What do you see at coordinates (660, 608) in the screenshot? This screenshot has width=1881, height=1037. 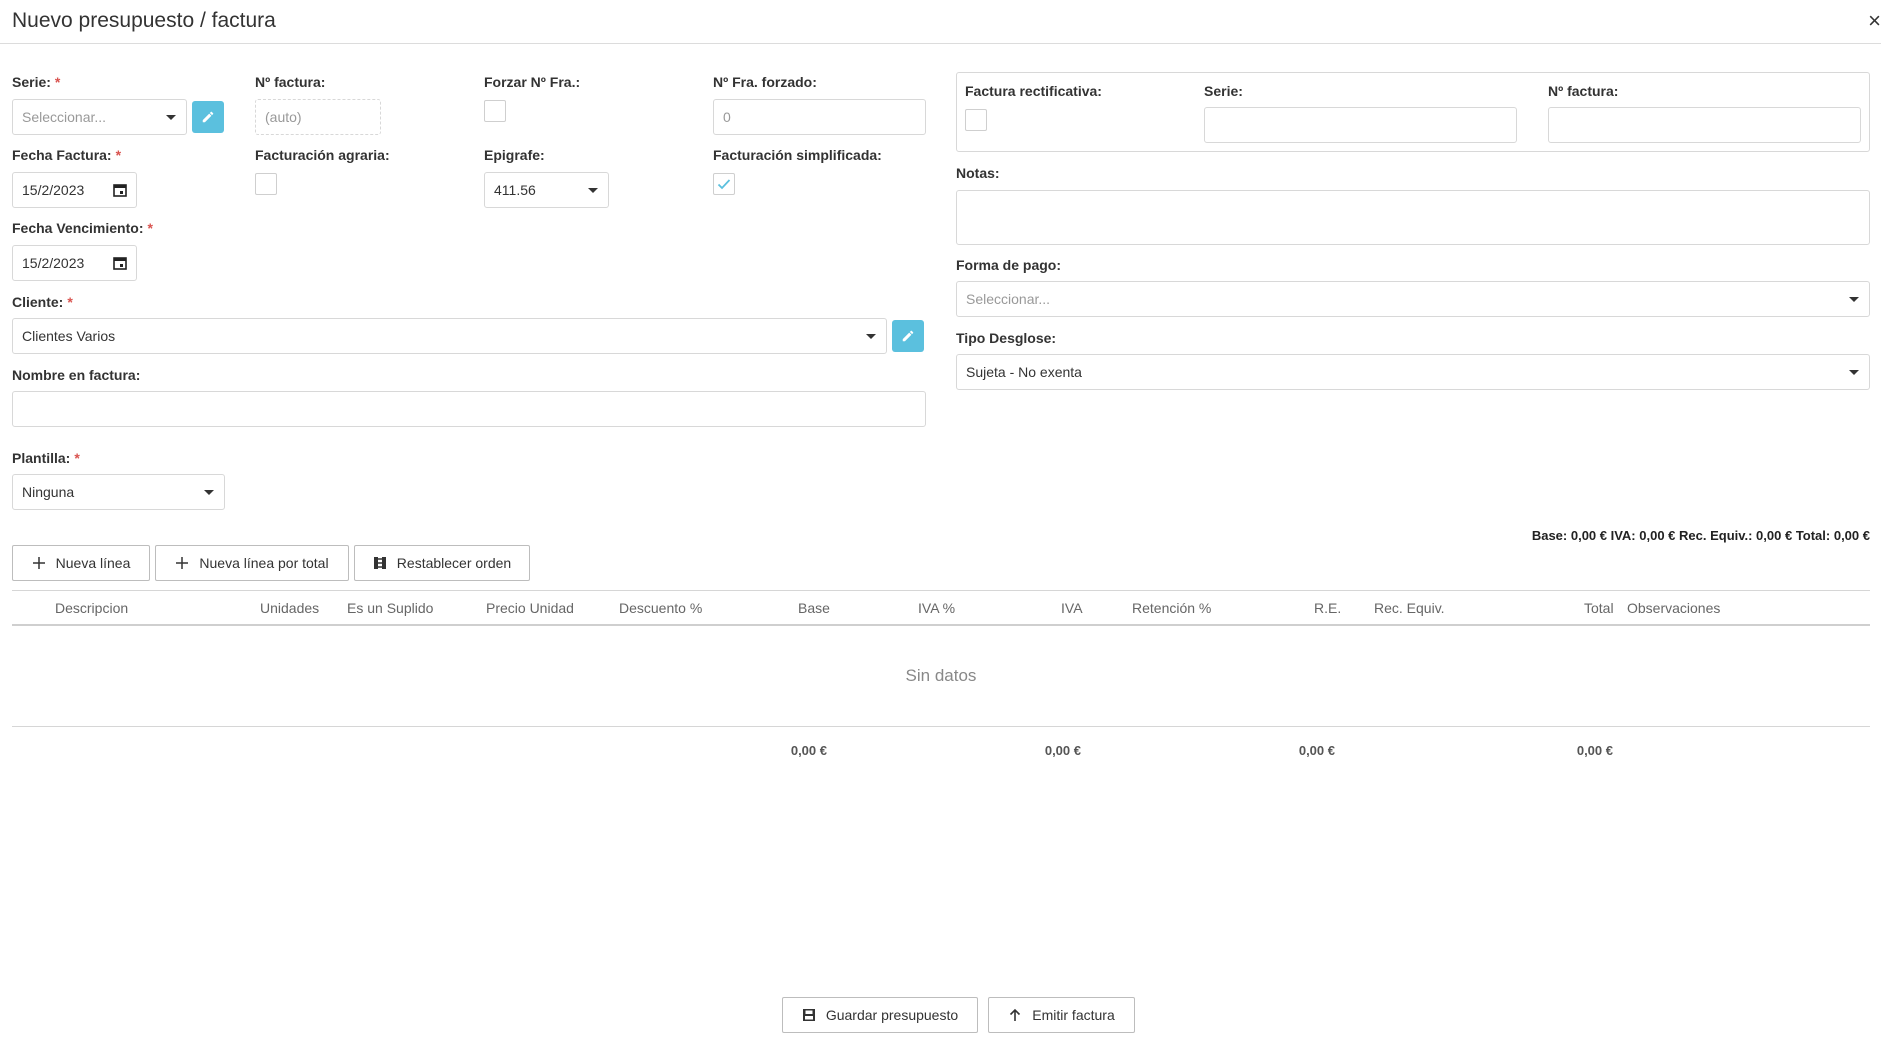 I see `column-descuento: Descuento %` at bounding box center [660, 608].